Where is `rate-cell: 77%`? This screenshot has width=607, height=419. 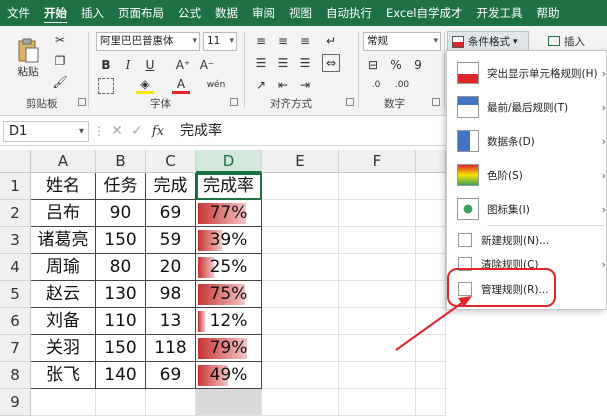 rate-cell: 77% is located at coordinates (229, 213).